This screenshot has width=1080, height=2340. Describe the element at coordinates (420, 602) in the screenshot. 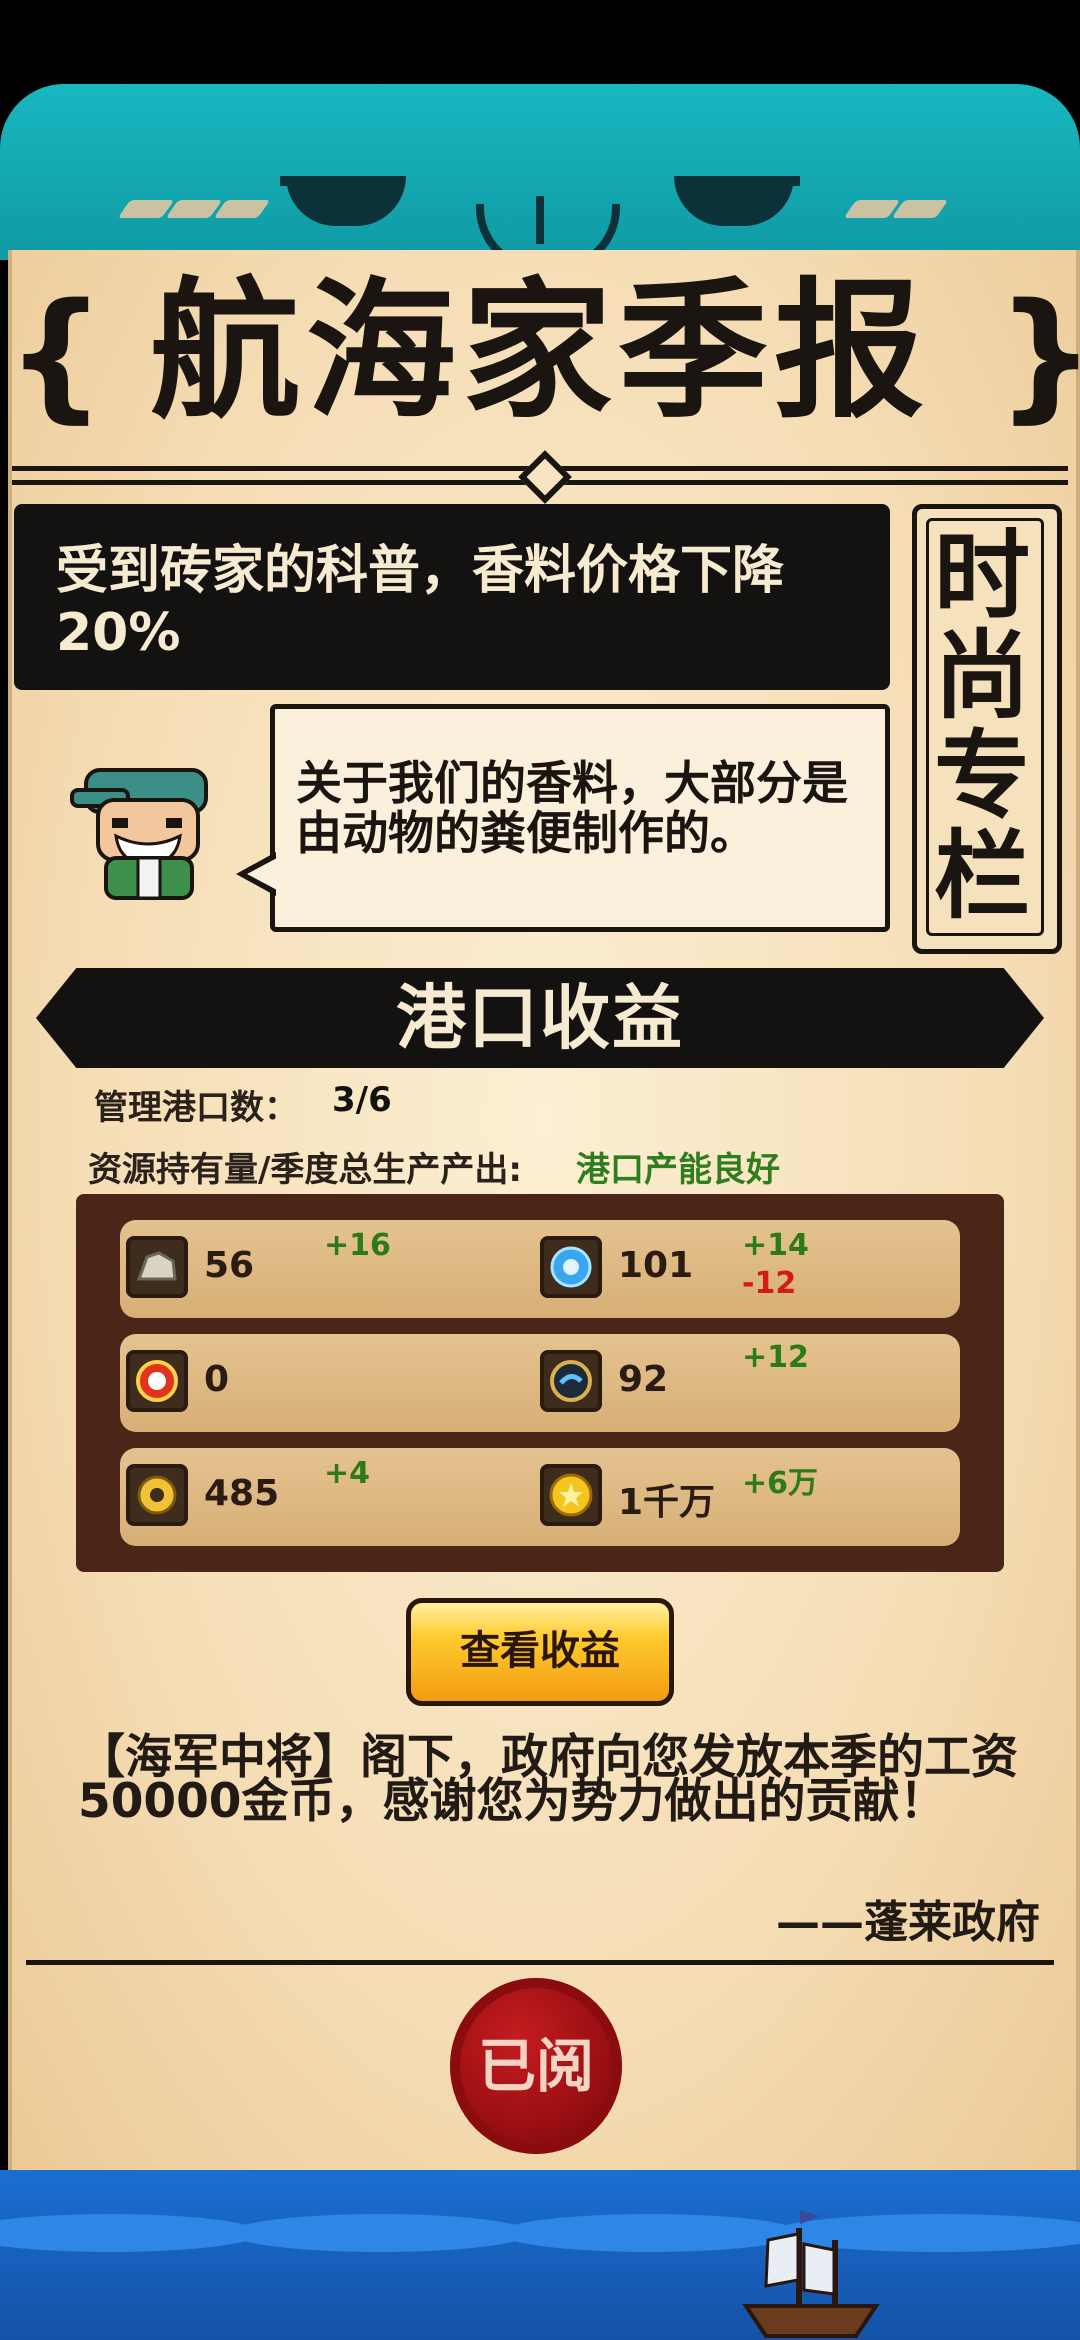

I see `headline-text: 受到砖家的科普，香料价格下降20%` at that location.